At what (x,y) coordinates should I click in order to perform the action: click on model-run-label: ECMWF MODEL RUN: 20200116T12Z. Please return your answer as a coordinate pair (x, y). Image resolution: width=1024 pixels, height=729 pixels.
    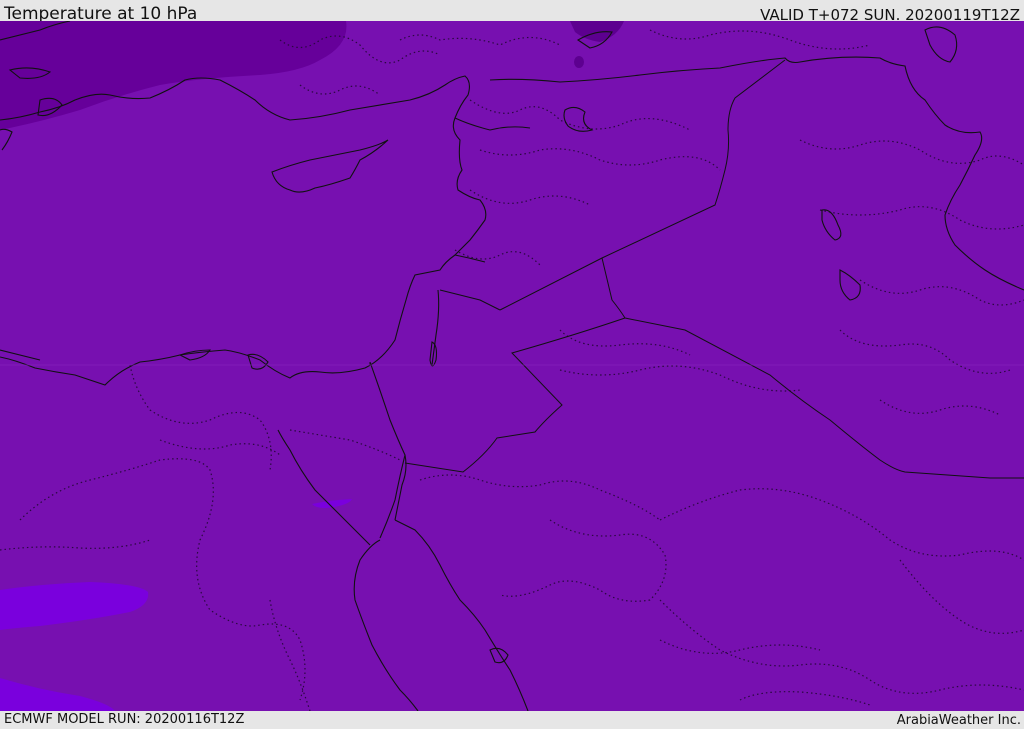
    Looking at the image, I should click on (124, 719).